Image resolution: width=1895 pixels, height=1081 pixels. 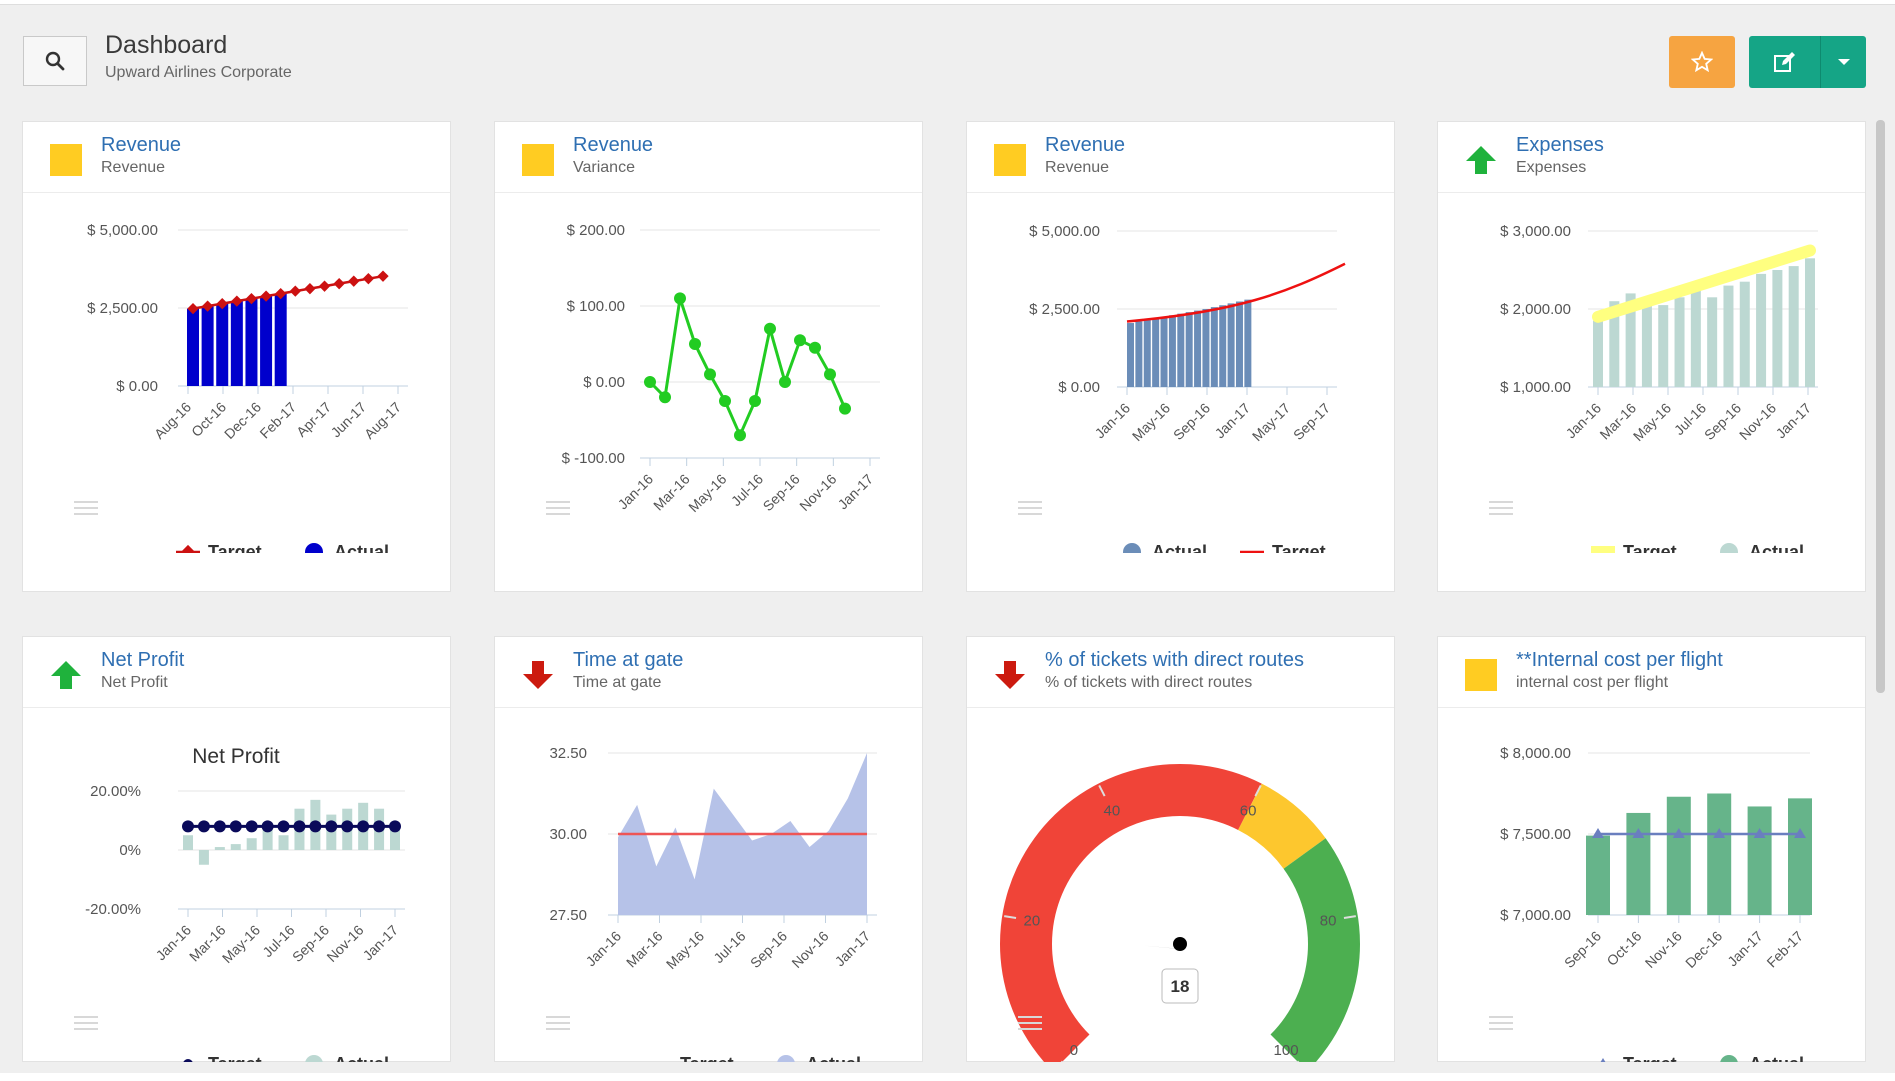 What do you see at coordinates (55, 61) in the screenshot?
I see `search-button` at bounding box center [55, 61].